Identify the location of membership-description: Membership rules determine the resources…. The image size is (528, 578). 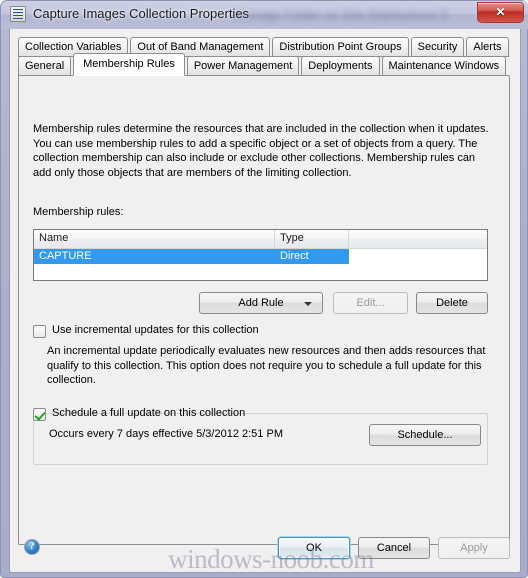
(261, 151).